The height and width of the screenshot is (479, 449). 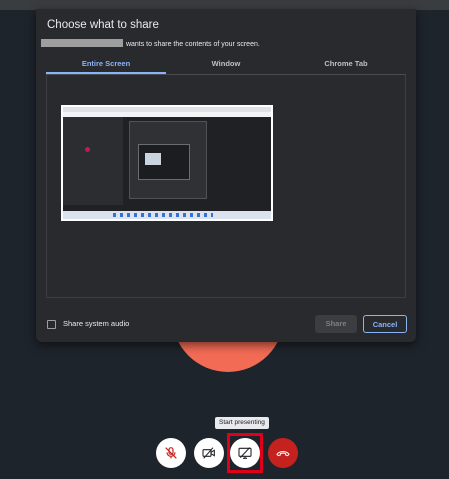 What do you see at coordinates (82, 43) in the screenshot?
I see `redacted-site-name` at bounding box center [82, 43].